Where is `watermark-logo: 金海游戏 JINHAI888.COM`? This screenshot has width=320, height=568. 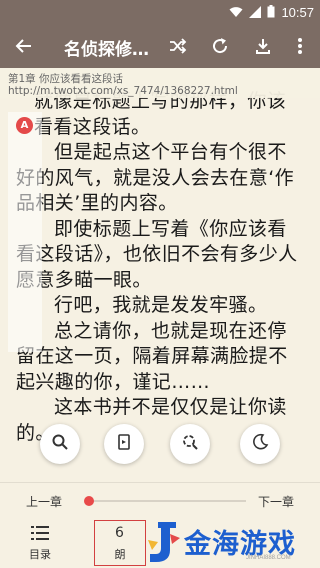
watermark-logo: 金海游戏 JINHAI888.COM is located at coordinates (233, 543).